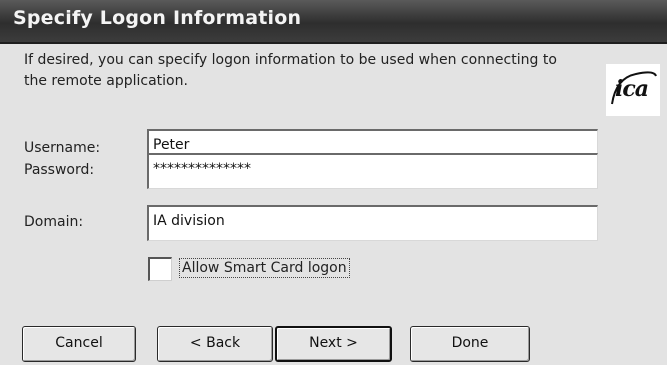 The width and height of the screenshot is (667, 365). What do you see at coordinates (157, 18) in the screenshot?
I see `dialog-title: Specify Logon Information` at bounding box center [157, 18].